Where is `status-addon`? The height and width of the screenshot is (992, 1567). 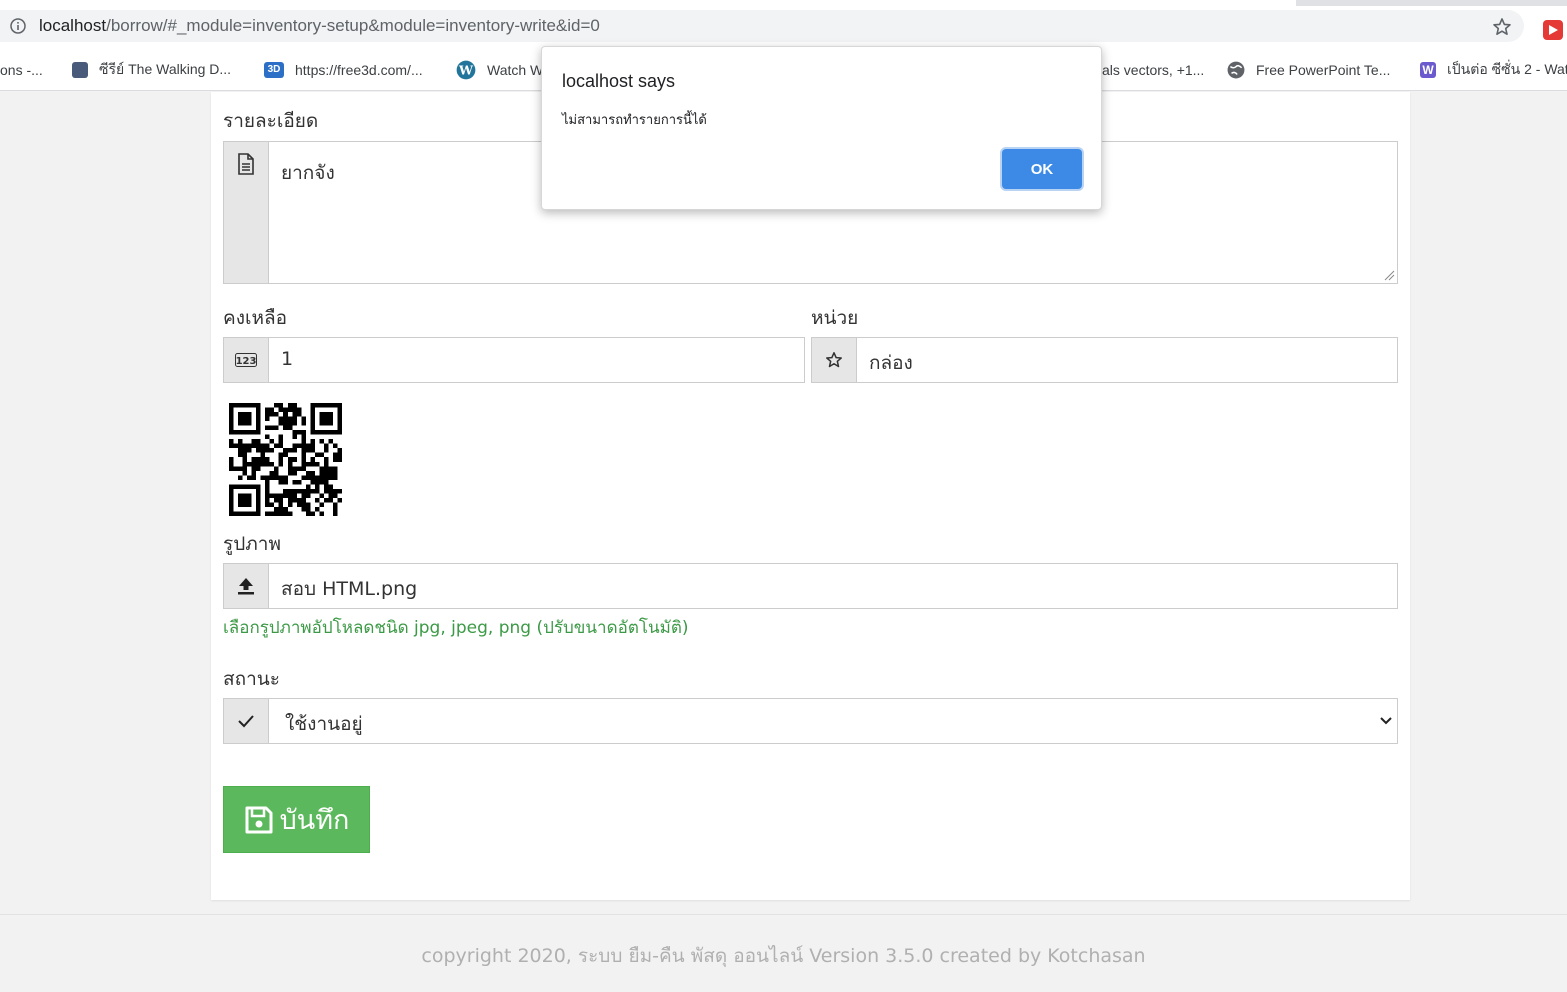 status-addon is located at coordinates (246, 721).